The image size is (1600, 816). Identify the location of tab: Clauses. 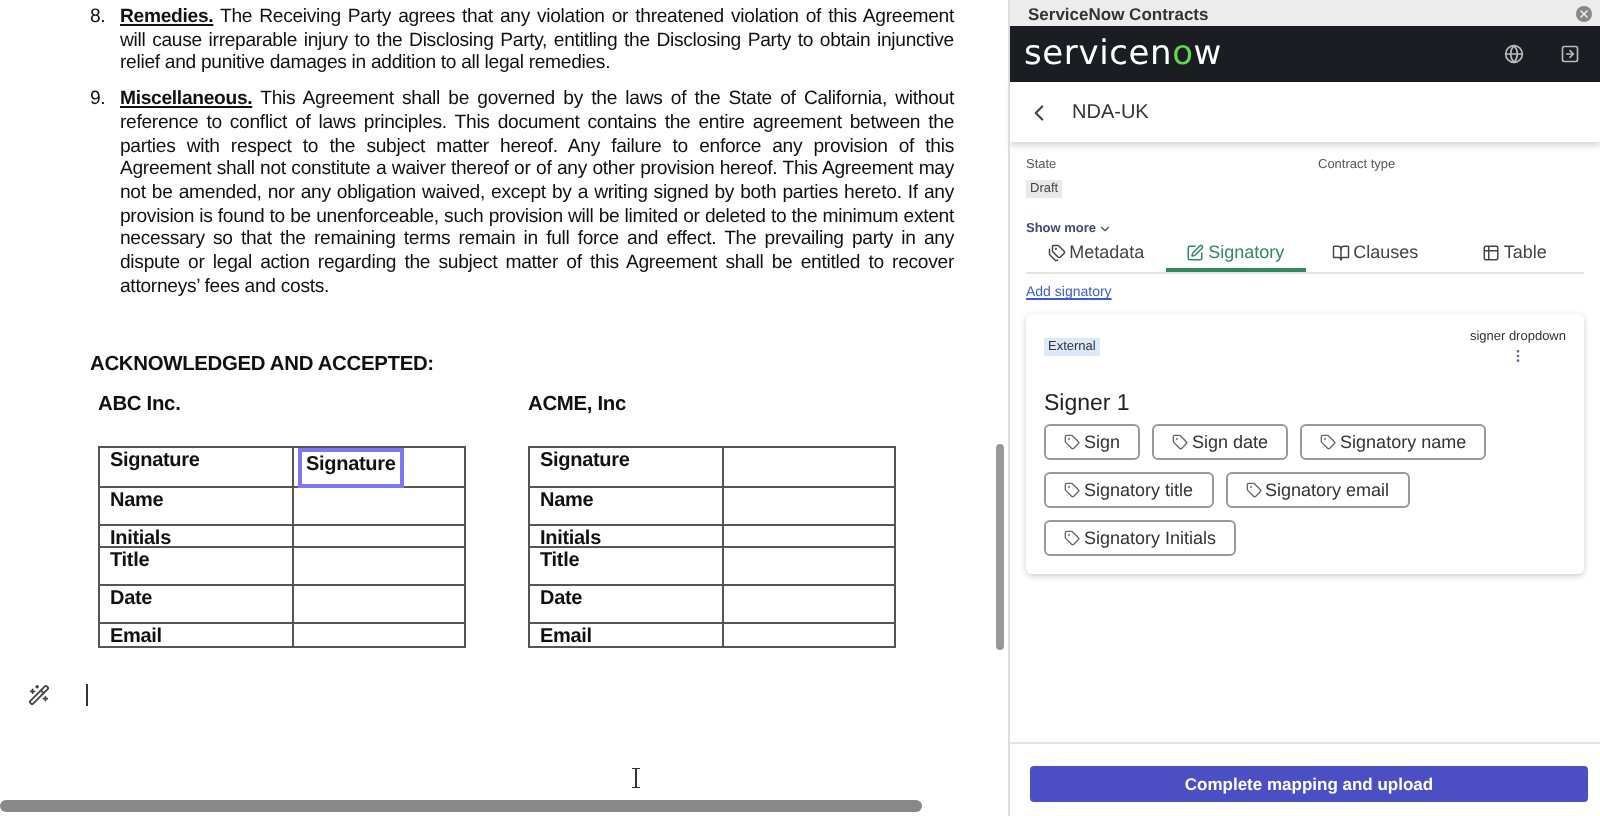
(1375, 254).